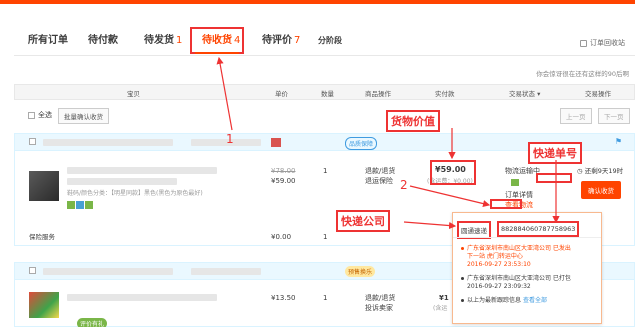 The image size is (635, 327). I want to click on logistics-footer: 以上为最新跟踪信息 查看全部, so click(504, 301).